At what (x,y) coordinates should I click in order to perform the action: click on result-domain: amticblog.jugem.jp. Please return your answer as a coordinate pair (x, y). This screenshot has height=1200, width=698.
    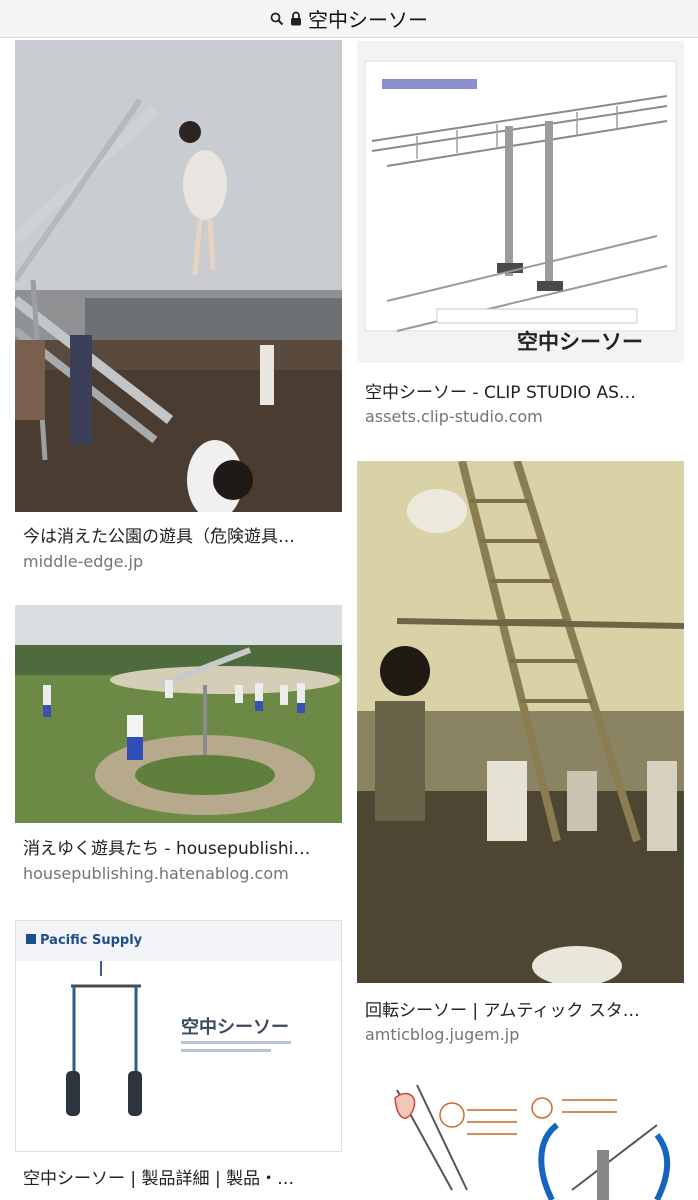
    Looking at the image, I should click on (442, 1034).